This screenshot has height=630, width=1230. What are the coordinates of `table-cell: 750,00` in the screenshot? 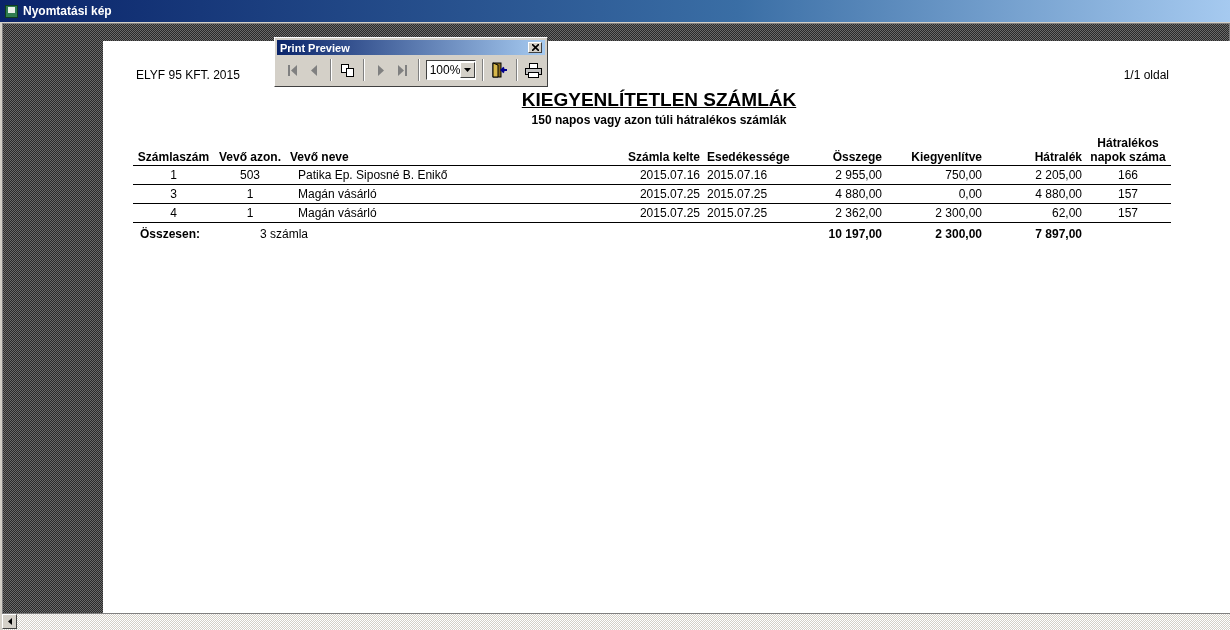 It's located at (935, 175).